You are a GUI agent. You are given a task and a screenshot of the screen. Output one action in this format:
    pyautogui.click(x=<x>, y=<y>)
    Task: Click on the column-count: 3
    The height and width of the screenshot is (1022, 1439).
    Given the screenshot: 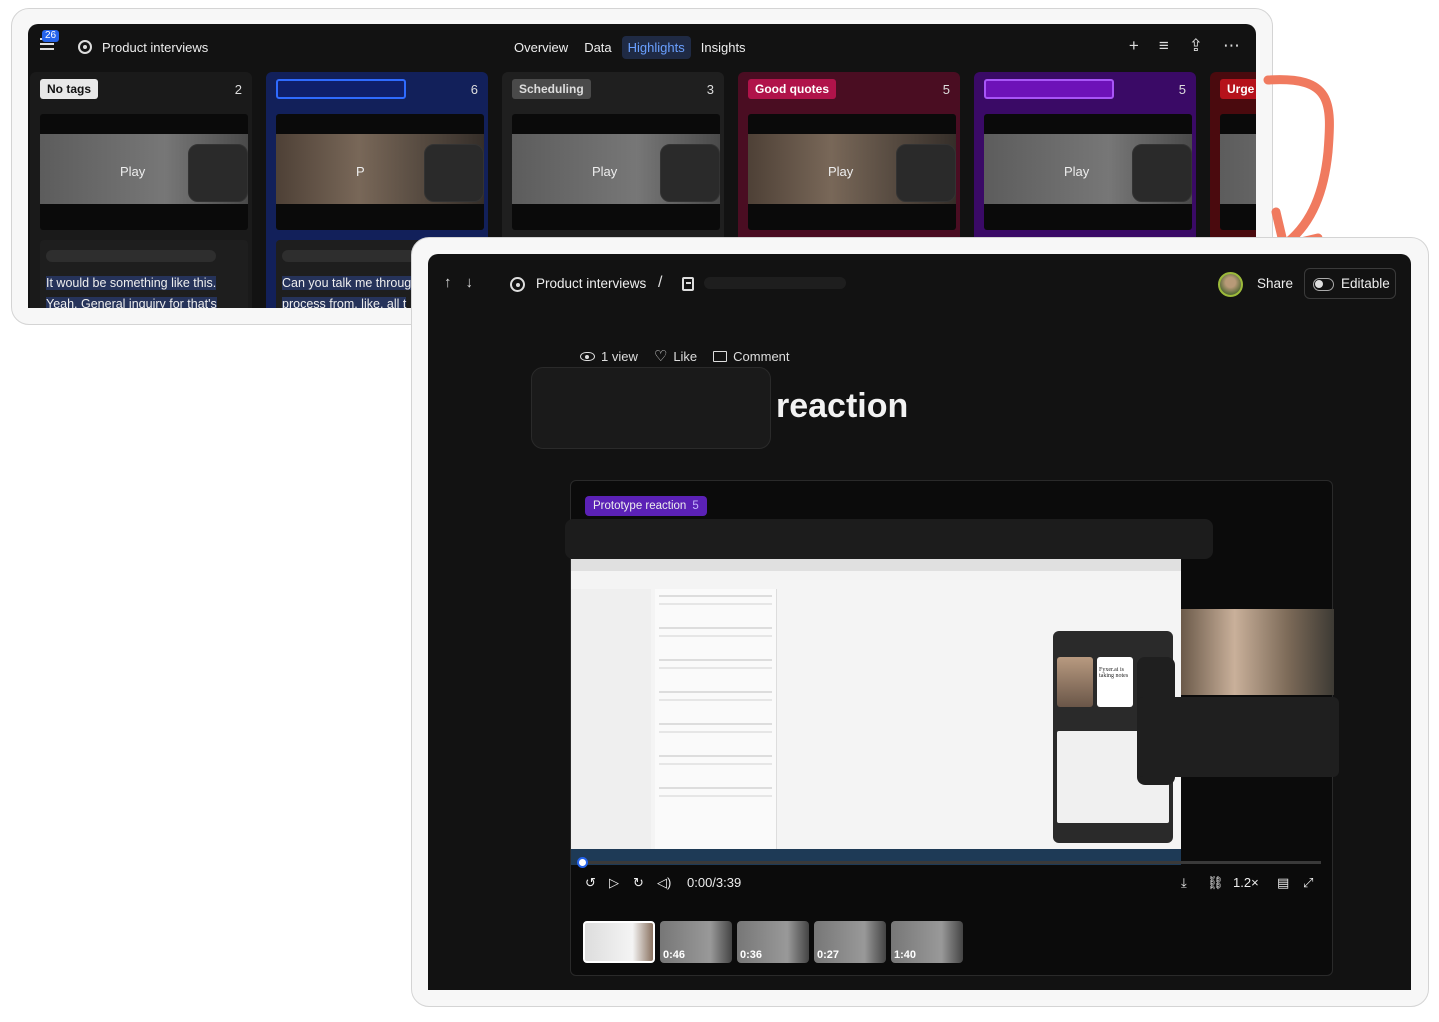 What is the action you would take?
    pyautogui.click(x=710, y=89)
    